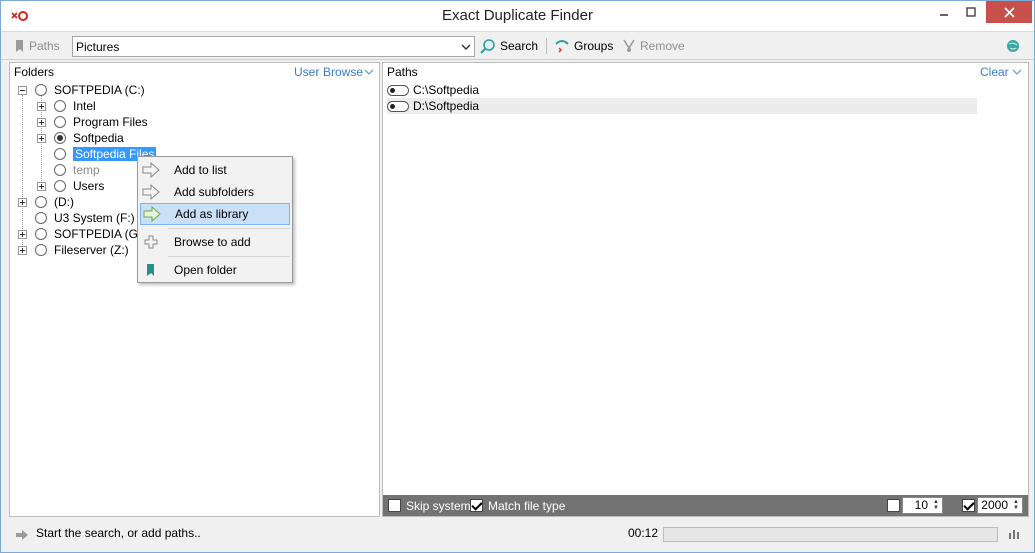 The width and height of the screenshot is (1035, 553). What do you see at coordinates (151, 242) in the screenshot?
I see `plus-icon` at bounding box center [151, 242].